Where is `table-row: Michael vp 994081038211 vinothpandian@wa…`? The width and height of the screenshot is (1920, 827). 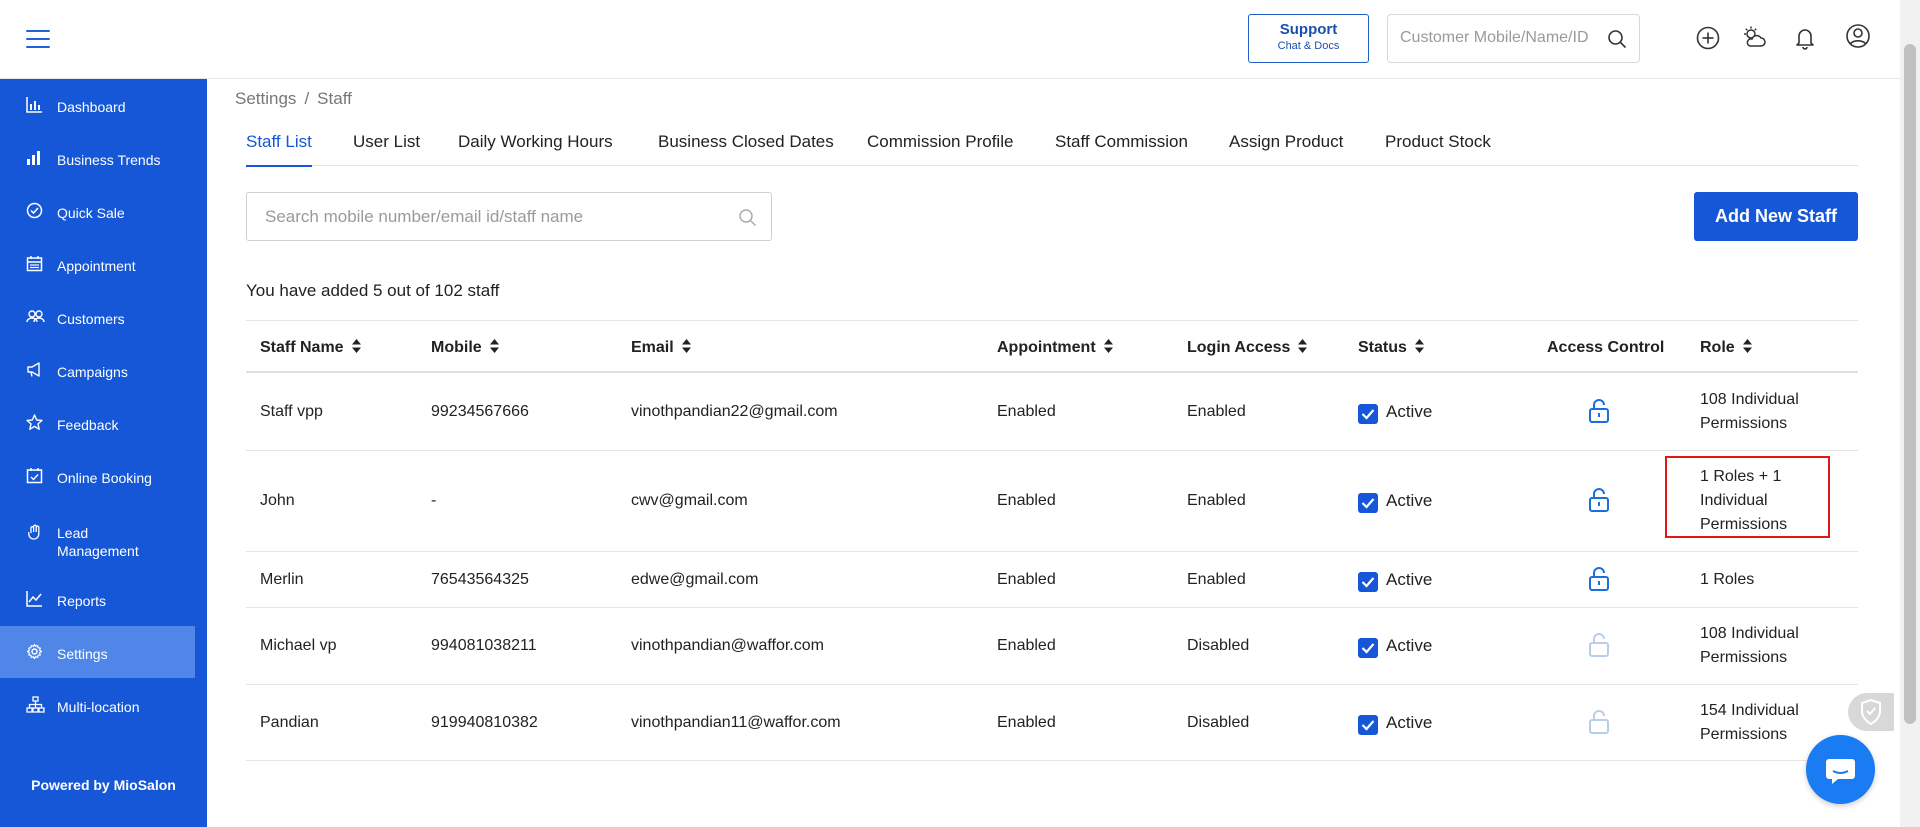
table-row: Michael vp 994081038211 vinothpandian@wa… is located at coordinates (1052, 646).